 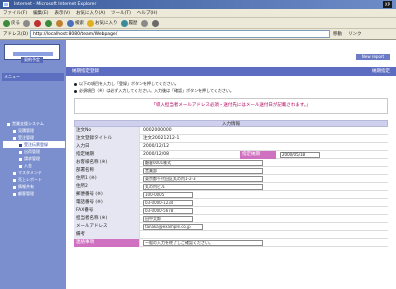 I want to click on favorites-label: お気に入り, so click(x=106, y=23).